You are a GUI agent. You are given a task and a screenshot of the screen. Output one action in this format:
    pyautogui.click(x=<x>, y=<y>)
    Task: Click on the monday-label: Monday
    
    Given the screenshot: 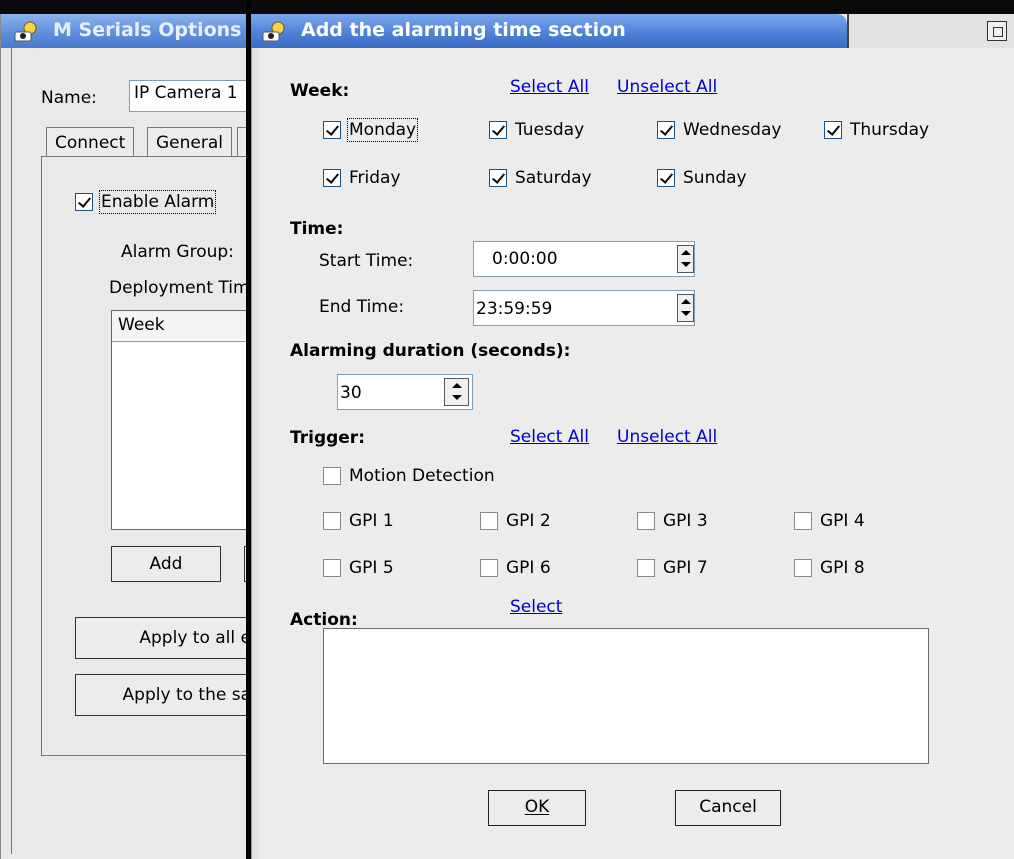 What is the action you would take?
    pyautogui.click(x=382, y=130)
    